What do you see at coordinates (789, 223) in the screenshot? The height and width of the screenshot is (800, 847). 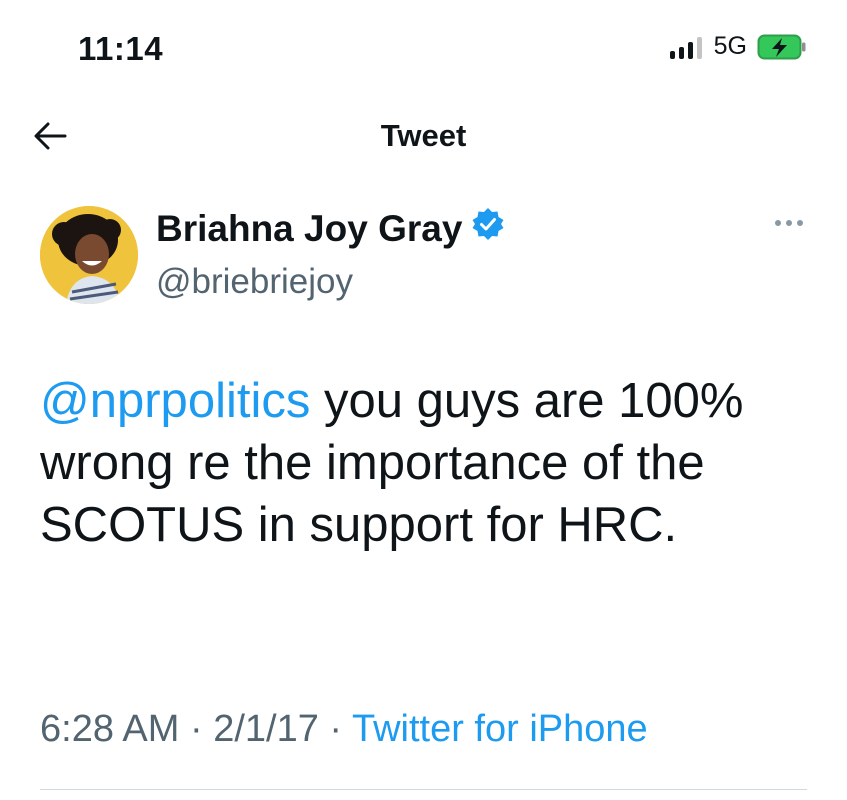 I see `more-options-icon` at bounding box center [789, 223].